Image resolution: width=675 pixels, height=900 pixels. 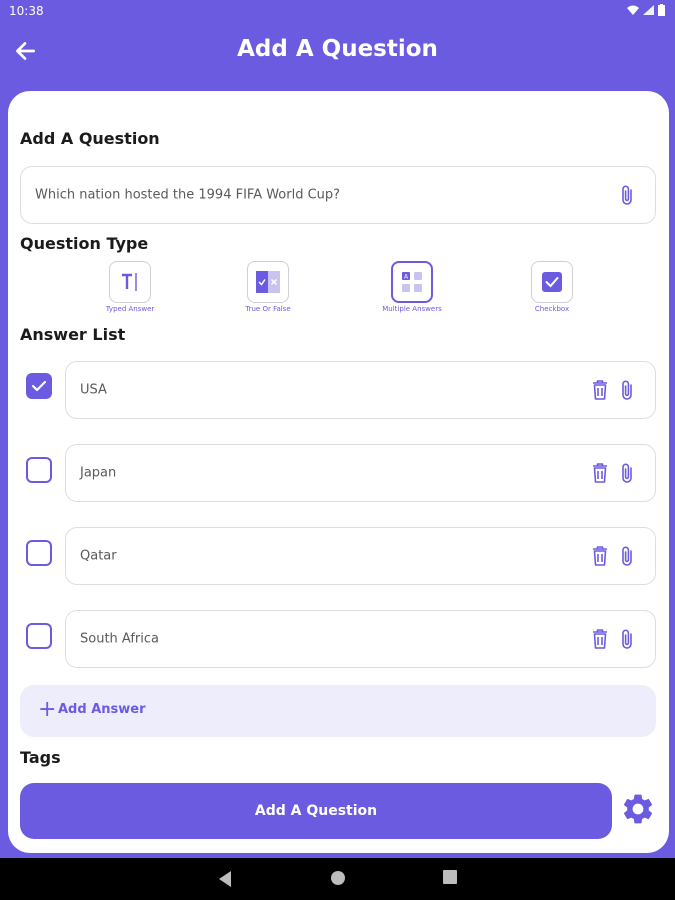 I want to click on answer-text: South Africa, so click(x=119, y=639).